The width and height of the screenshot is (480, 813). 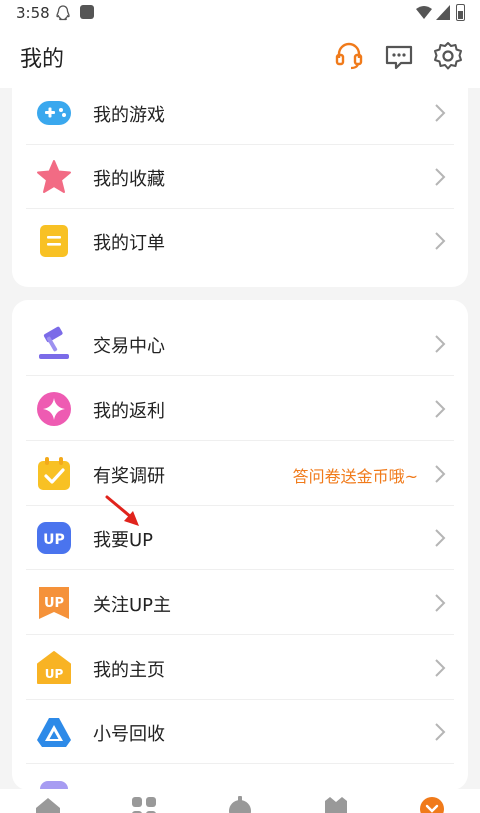 I want to click on menu-item-my-homepage: UP 我的主页, so click(x=240, y=668).